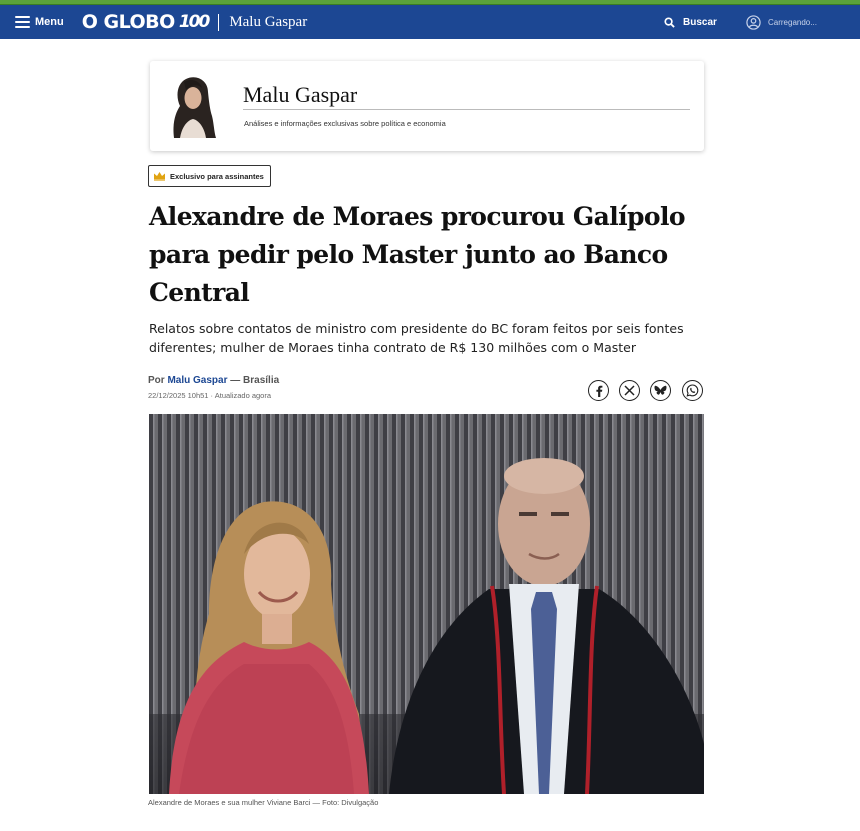 This screenshot has width=860, height=831. Describe the element at coordinates (669, 22) in the screenshot. I see `search-icon` at that location.